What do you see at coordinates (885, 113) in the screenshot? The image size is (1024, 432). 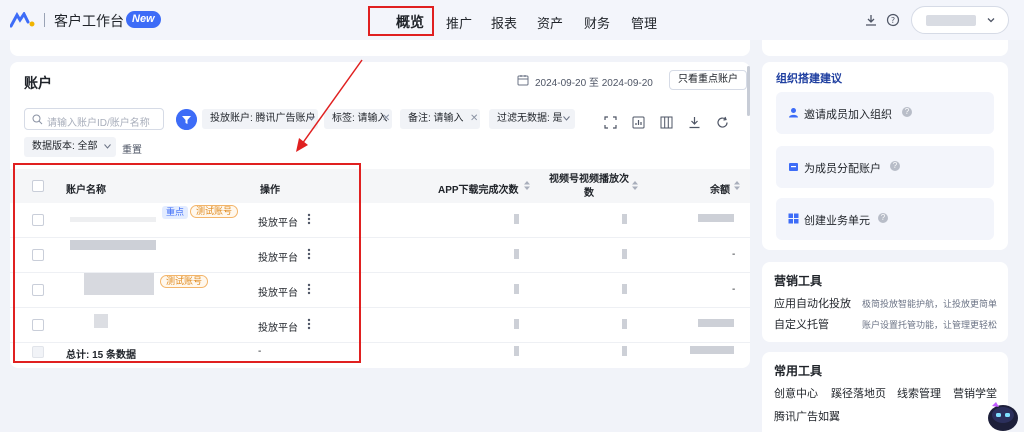 I see `invite-members-button: 邀请成员加入组织 ?` at bounding box center [885, 113].